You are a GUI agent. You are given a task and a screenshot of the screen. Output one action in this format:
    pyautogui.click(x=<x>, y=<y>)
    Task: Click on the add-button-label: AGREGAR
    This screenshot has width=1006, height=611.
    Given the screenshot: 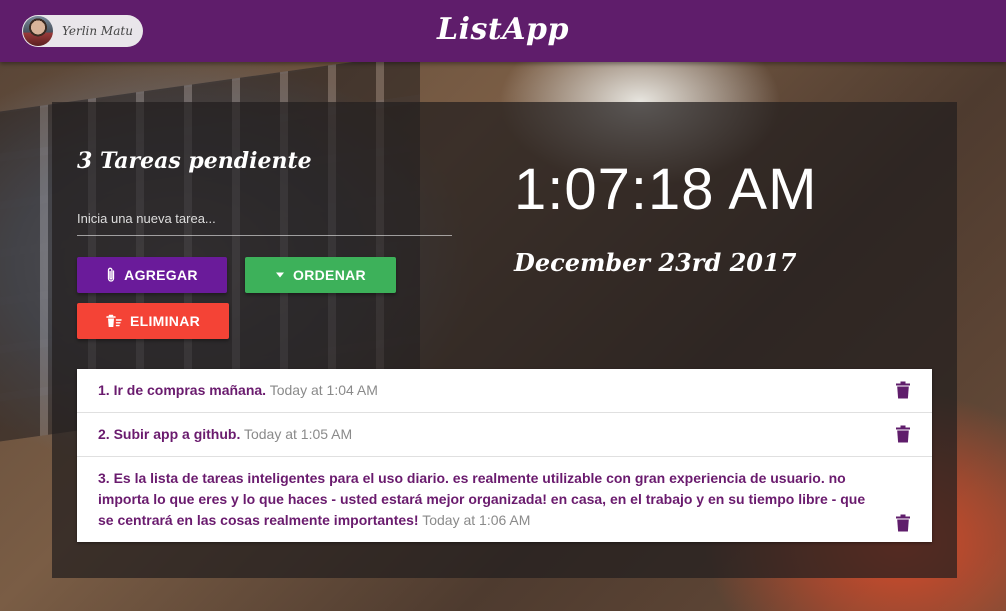 What is the action you would take?
    pyautogui.click(x=161, y=275)
    